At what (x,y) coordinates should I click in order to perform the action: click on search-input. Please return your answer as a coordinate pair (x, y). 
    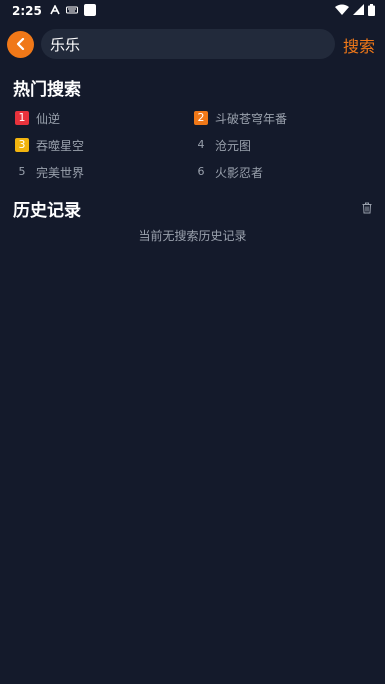
    Looking at the image, I should click on (192, 44).